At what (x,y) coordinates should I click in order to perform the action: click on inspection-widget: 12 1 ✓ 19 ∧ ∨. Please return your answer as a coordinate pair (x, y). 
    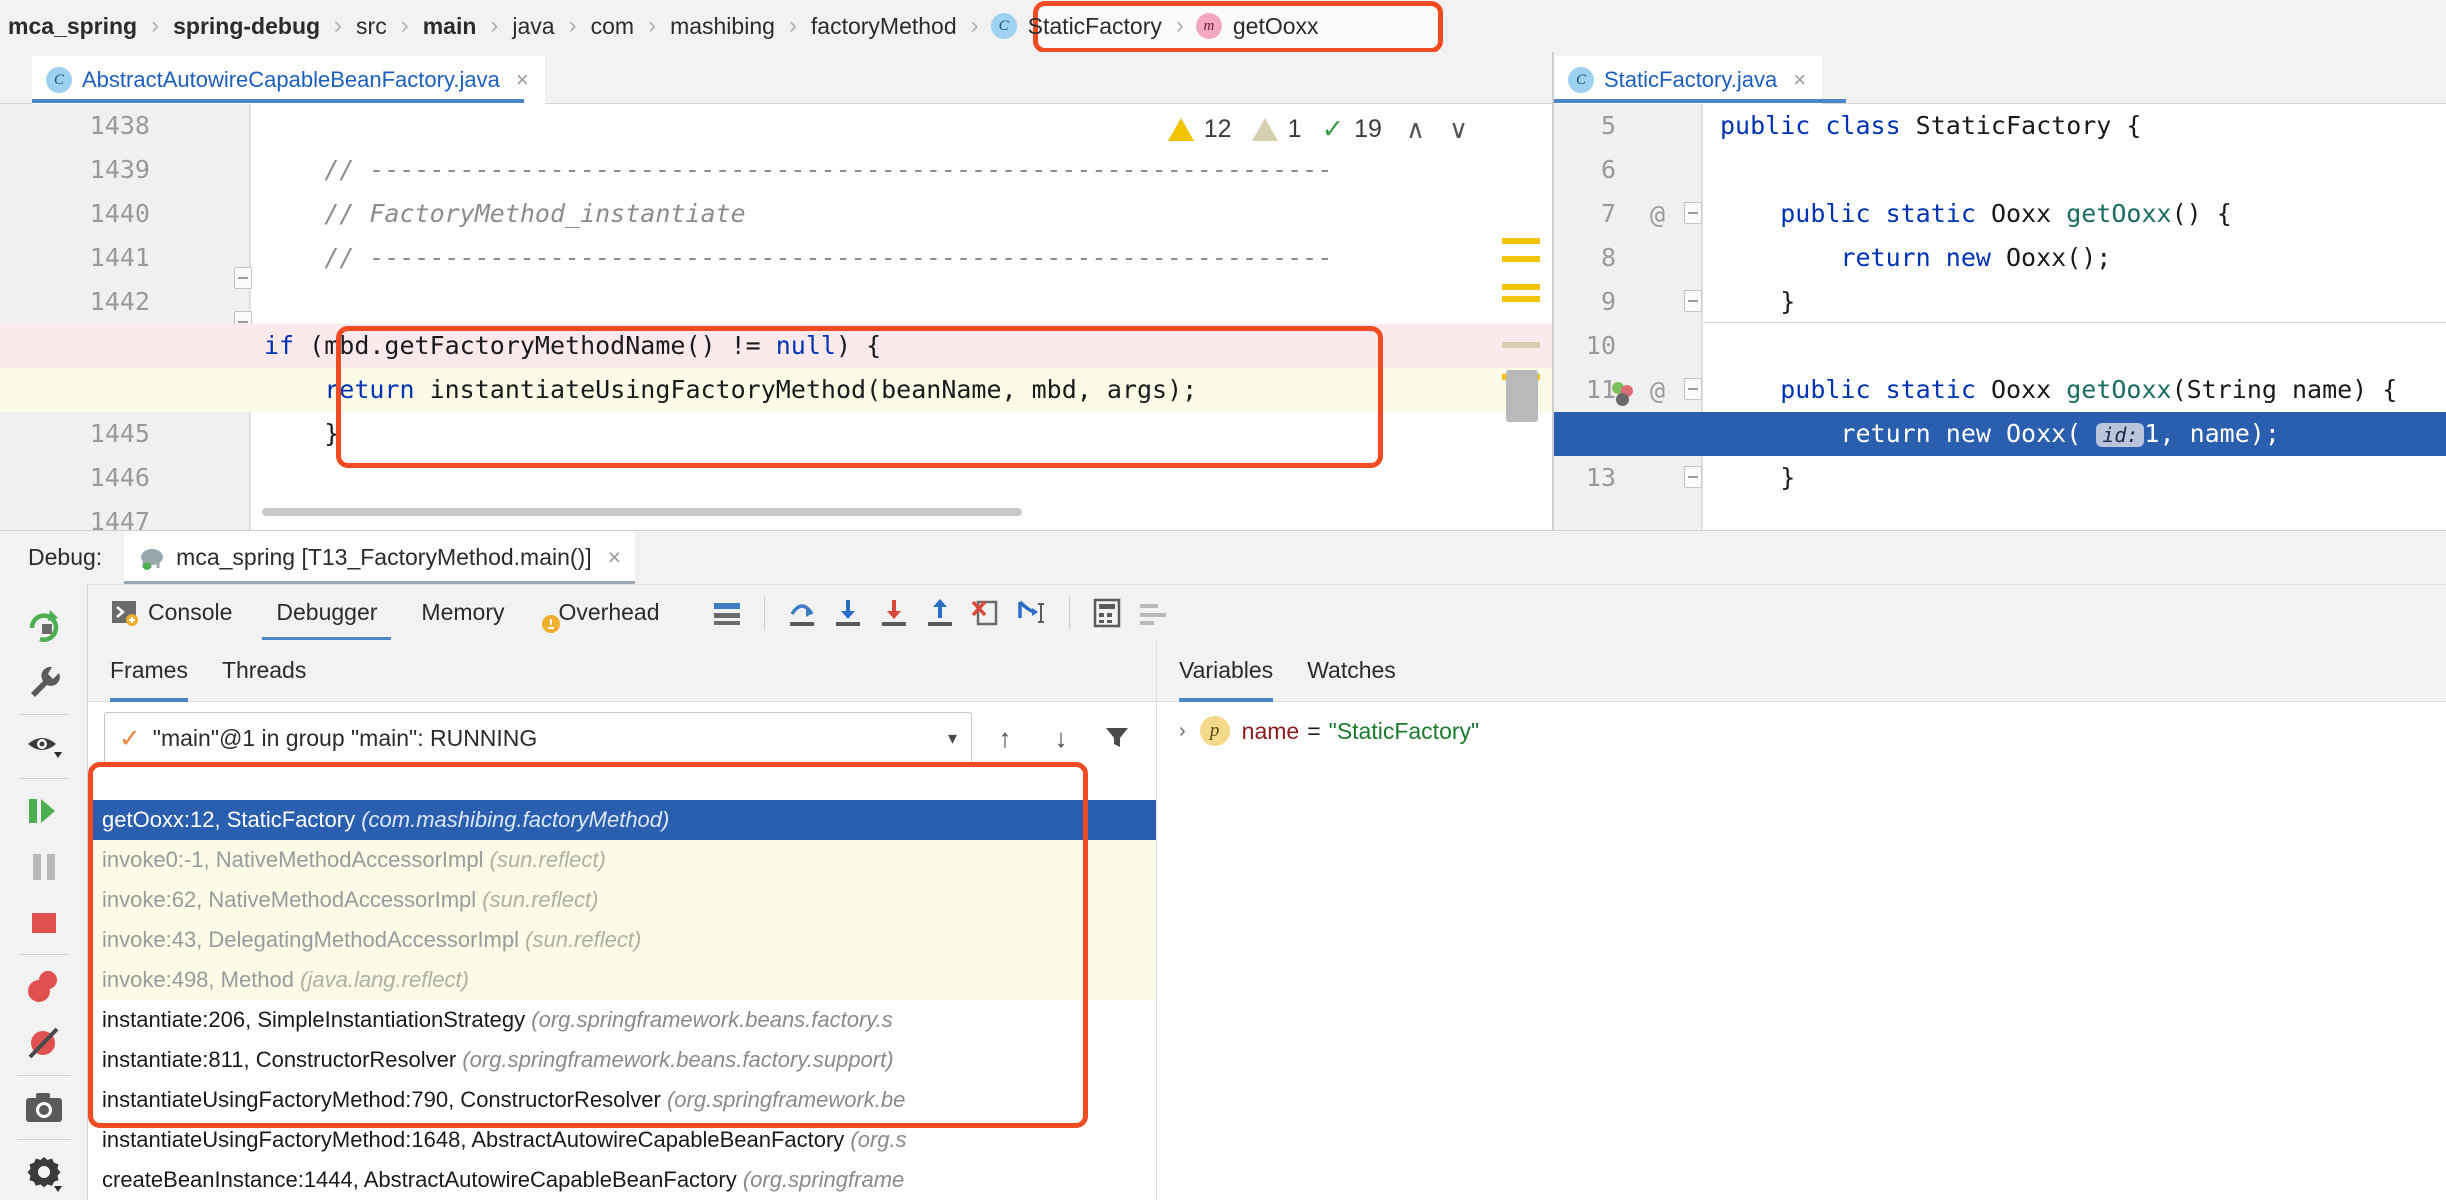
    Looking at the image, I should click on (1317, 129).